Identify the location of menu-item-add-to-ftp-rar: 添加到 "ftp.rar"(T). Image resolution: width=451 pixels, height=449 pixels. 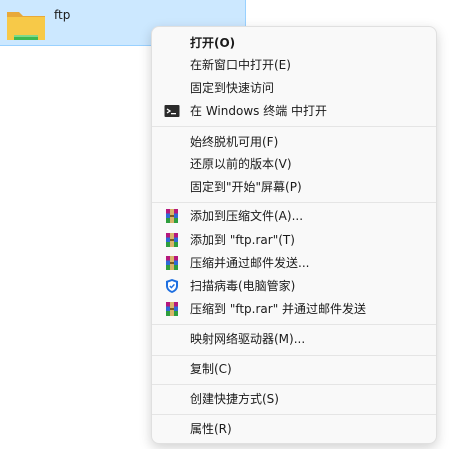
(294, 240).